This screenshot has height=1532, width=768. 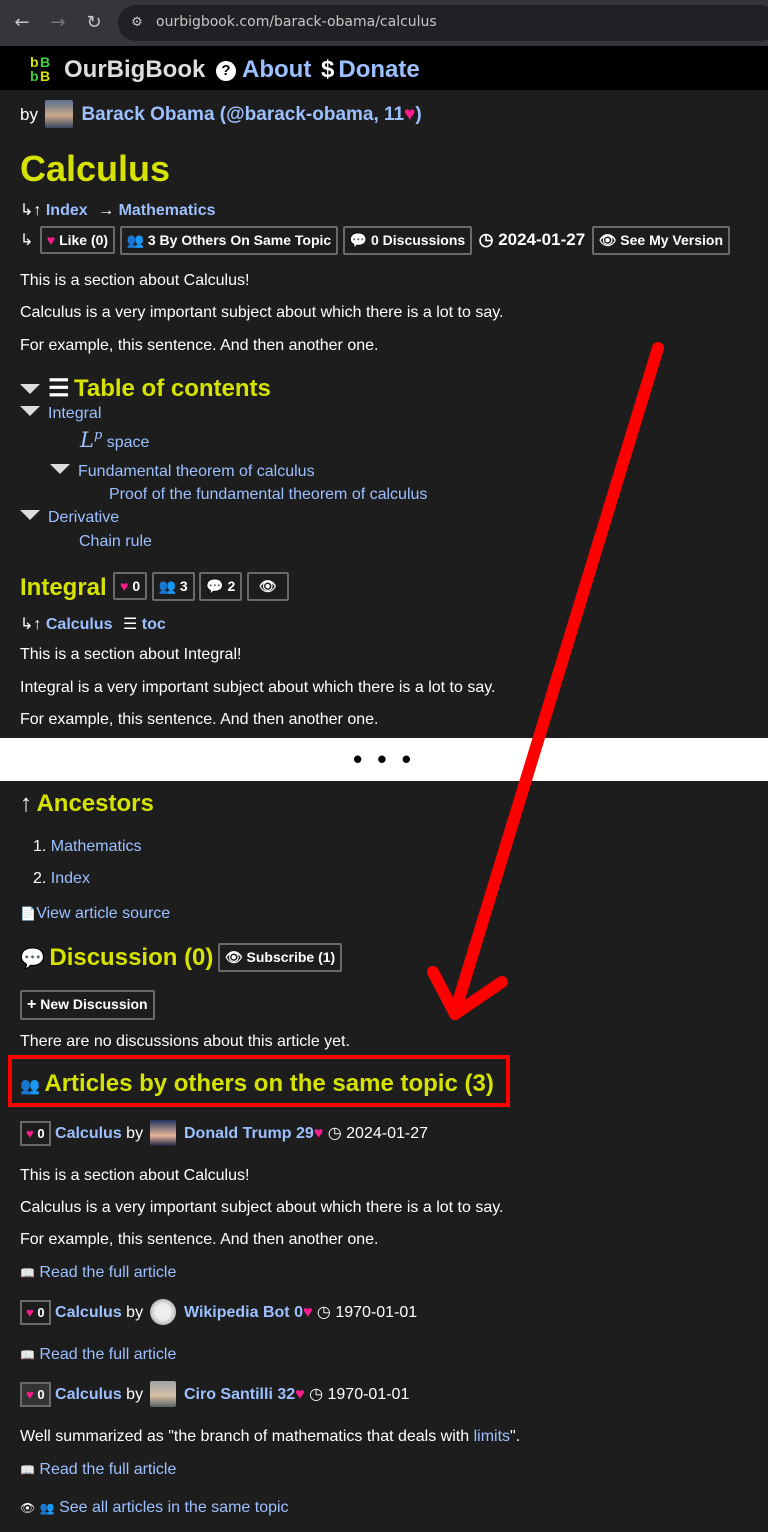 I want to click on other-author-link: Donald Trump 29♥, so click(x=253, y=1133).